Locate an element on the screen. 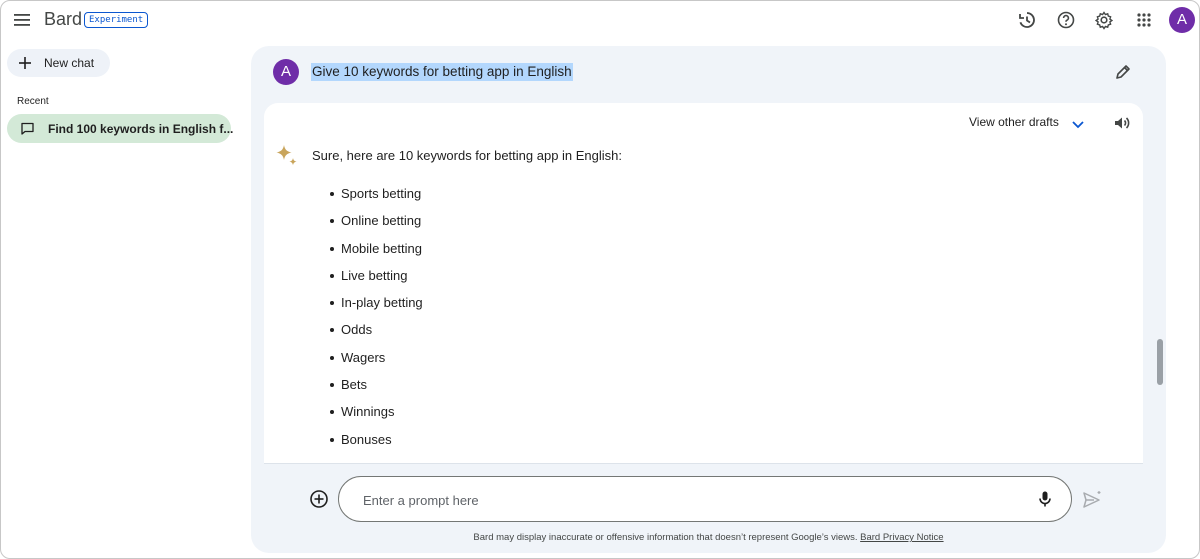  top-bar: Bard Experiment A is located at coordinates (600, 20).